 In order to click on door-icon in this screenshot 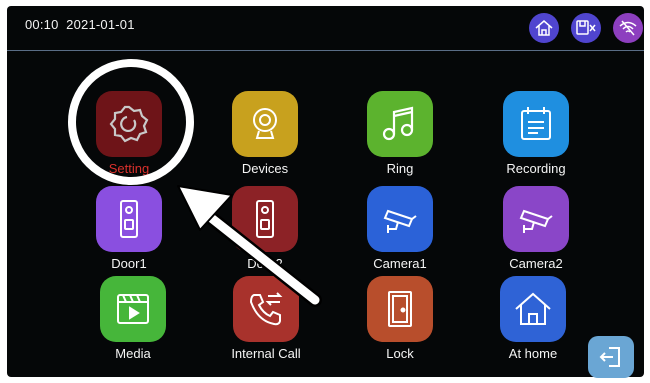, I will do `click(400, 309)`.